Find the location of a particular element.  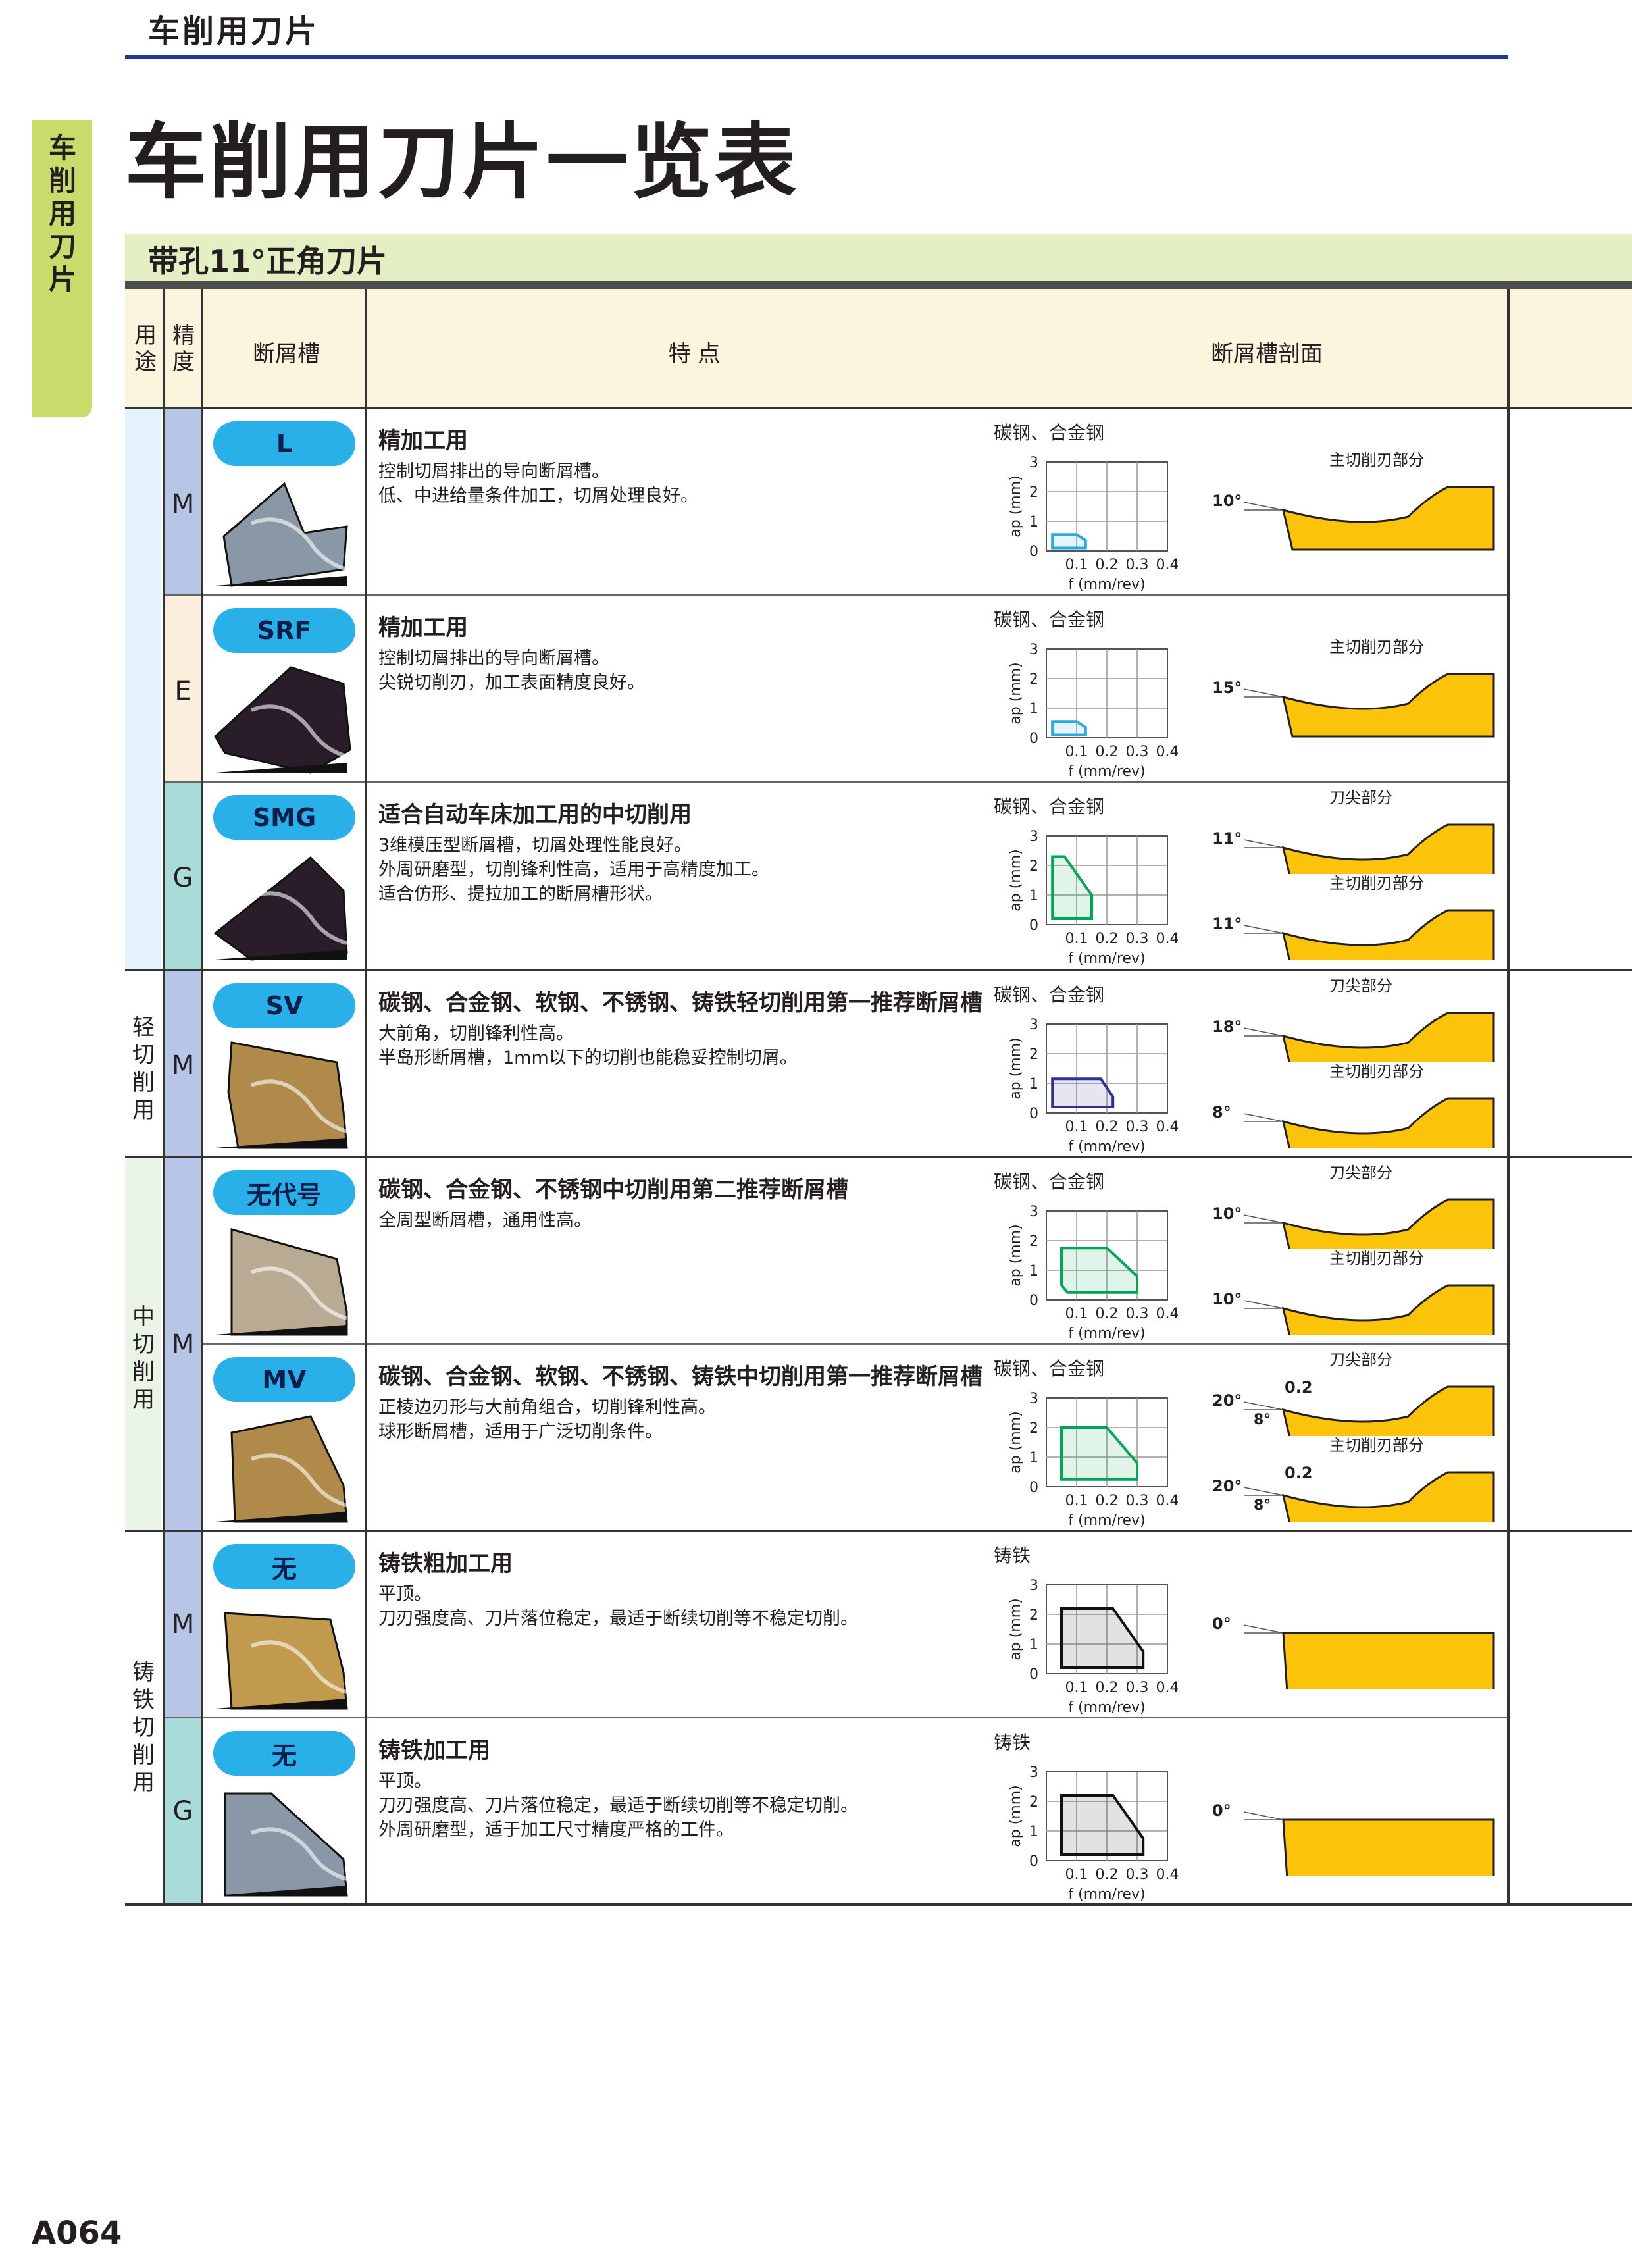

profile-container: 18° 刀尖部分 is located at coordinates (1408, 1019).